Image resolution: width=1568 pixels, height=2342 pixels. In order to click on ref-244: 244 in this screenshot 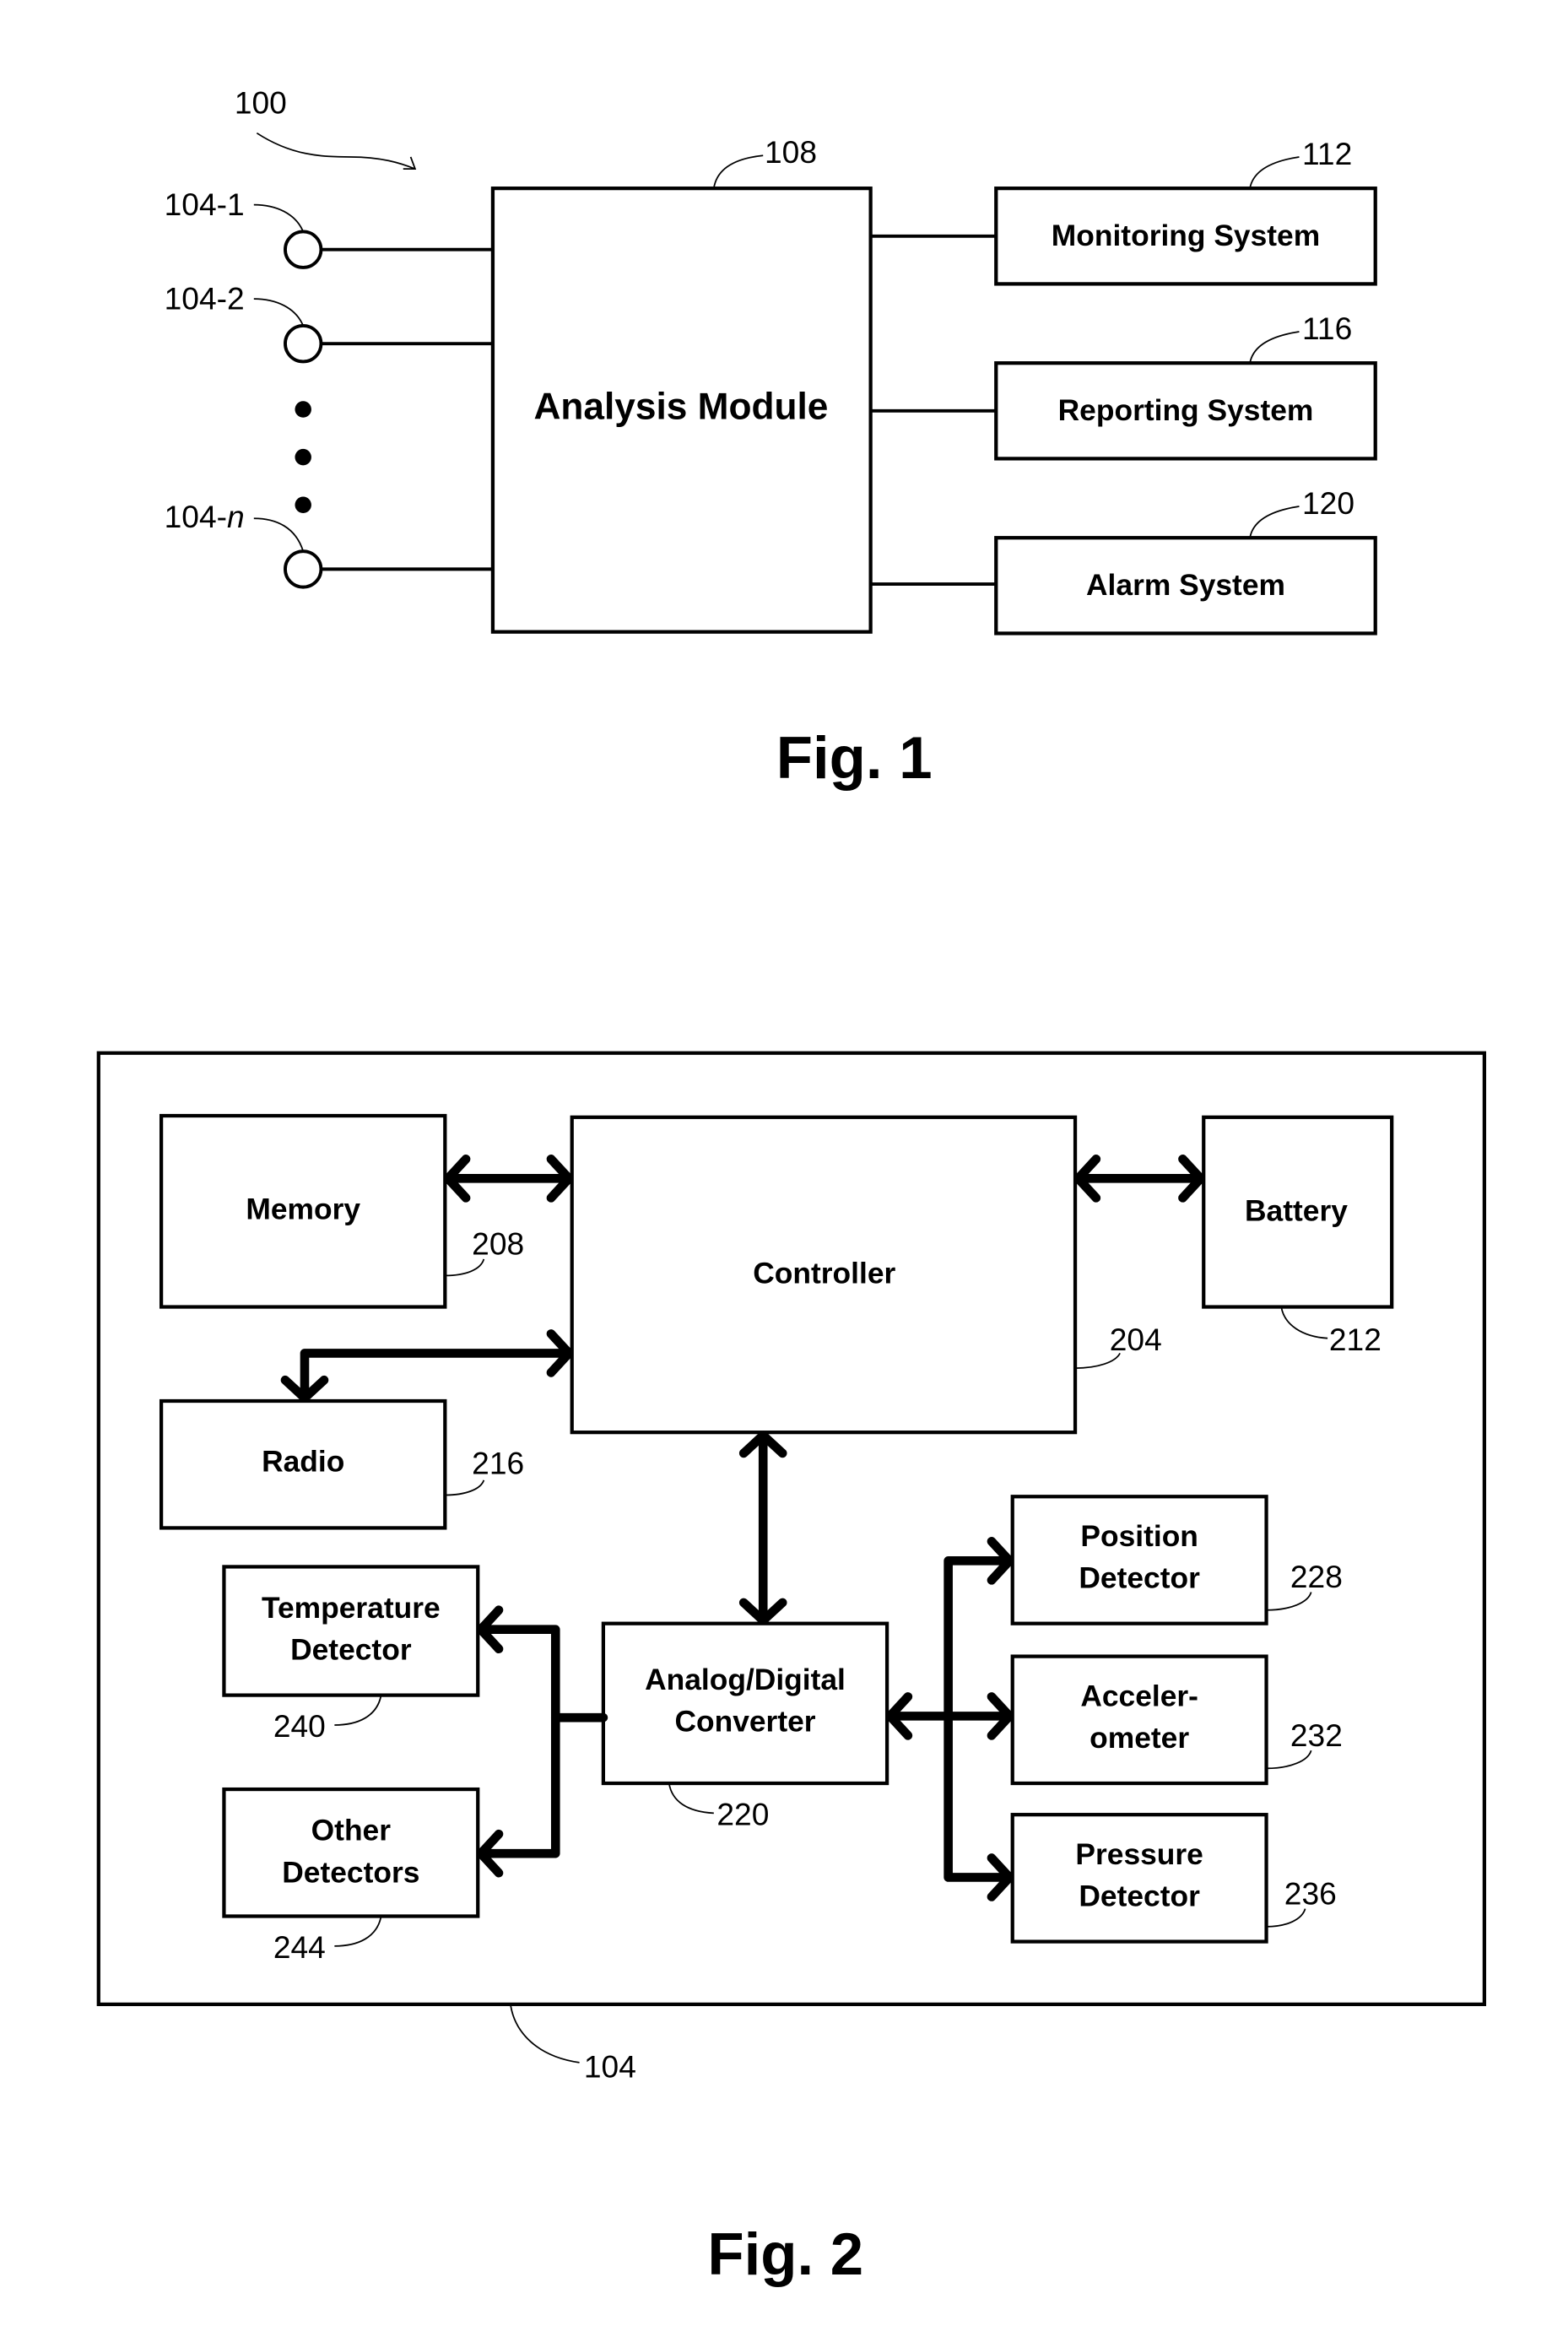, I will do `click(299, 1947)`.